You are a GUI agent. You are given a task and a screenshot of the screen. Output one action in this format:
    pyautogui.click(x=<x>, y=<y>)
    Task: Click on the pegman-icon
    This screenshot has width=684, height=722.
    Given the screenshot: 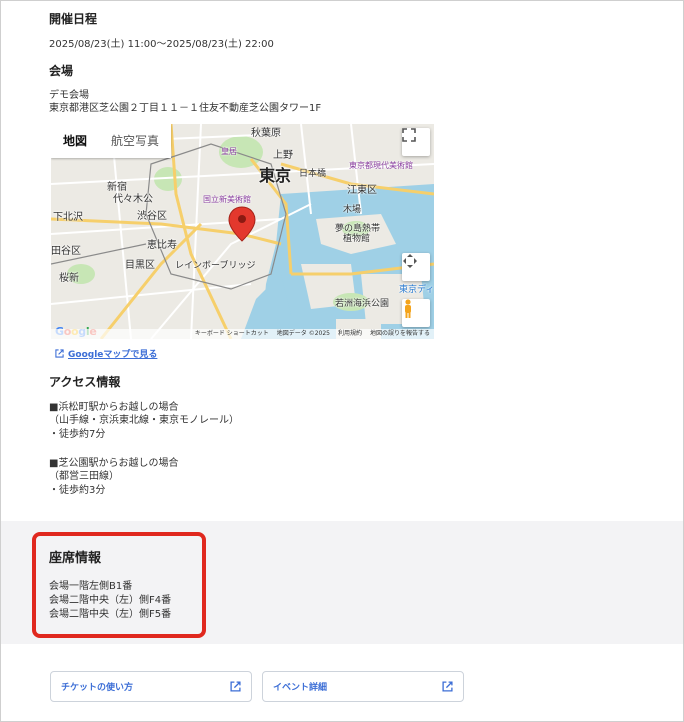 What is the action you would take?
    pyautogui.click(x=408, y=308)
    